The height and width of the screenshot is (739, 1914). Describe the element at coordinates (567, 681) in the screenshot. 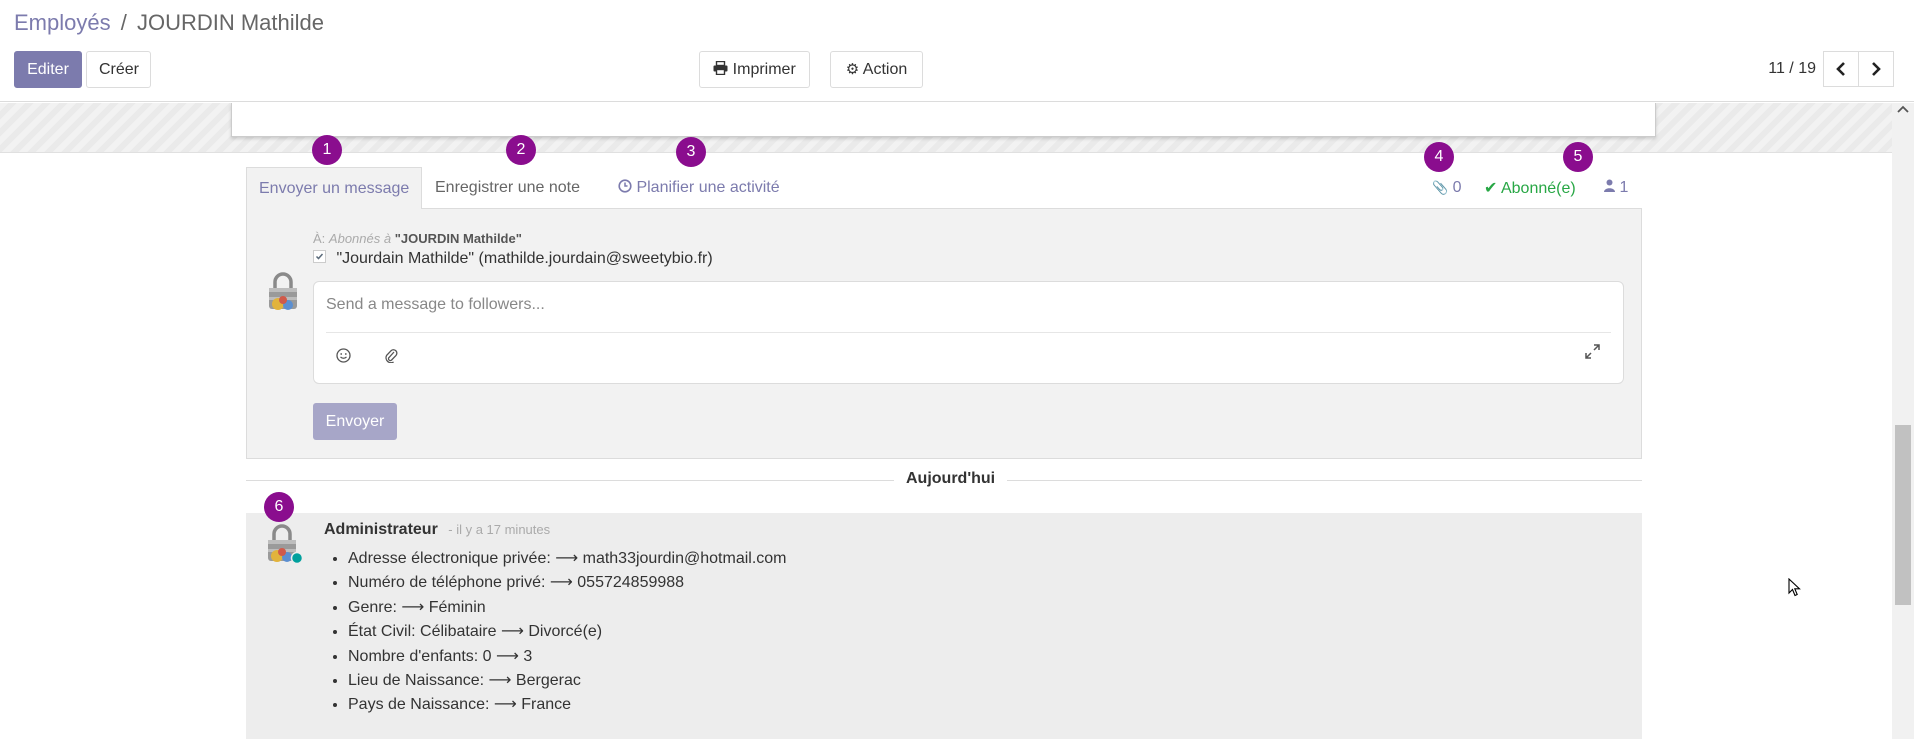

I see `tracking-change: Lieu de Naissance: ⟶ Bergerac` at that location.